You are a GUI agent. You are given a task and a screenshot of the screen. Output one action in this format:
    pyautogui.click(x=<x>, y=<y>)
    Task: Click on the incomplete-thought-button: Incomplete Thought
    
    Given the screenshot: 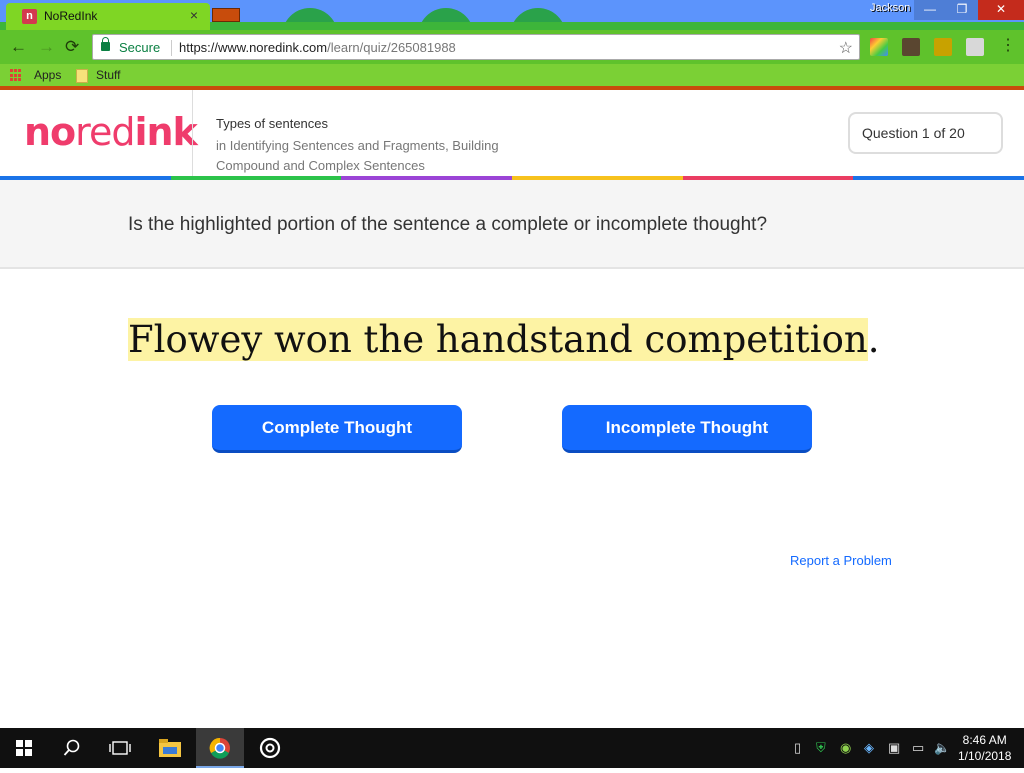 What is the action you would take?
    pyautogui.click(x=687, y=429)
    